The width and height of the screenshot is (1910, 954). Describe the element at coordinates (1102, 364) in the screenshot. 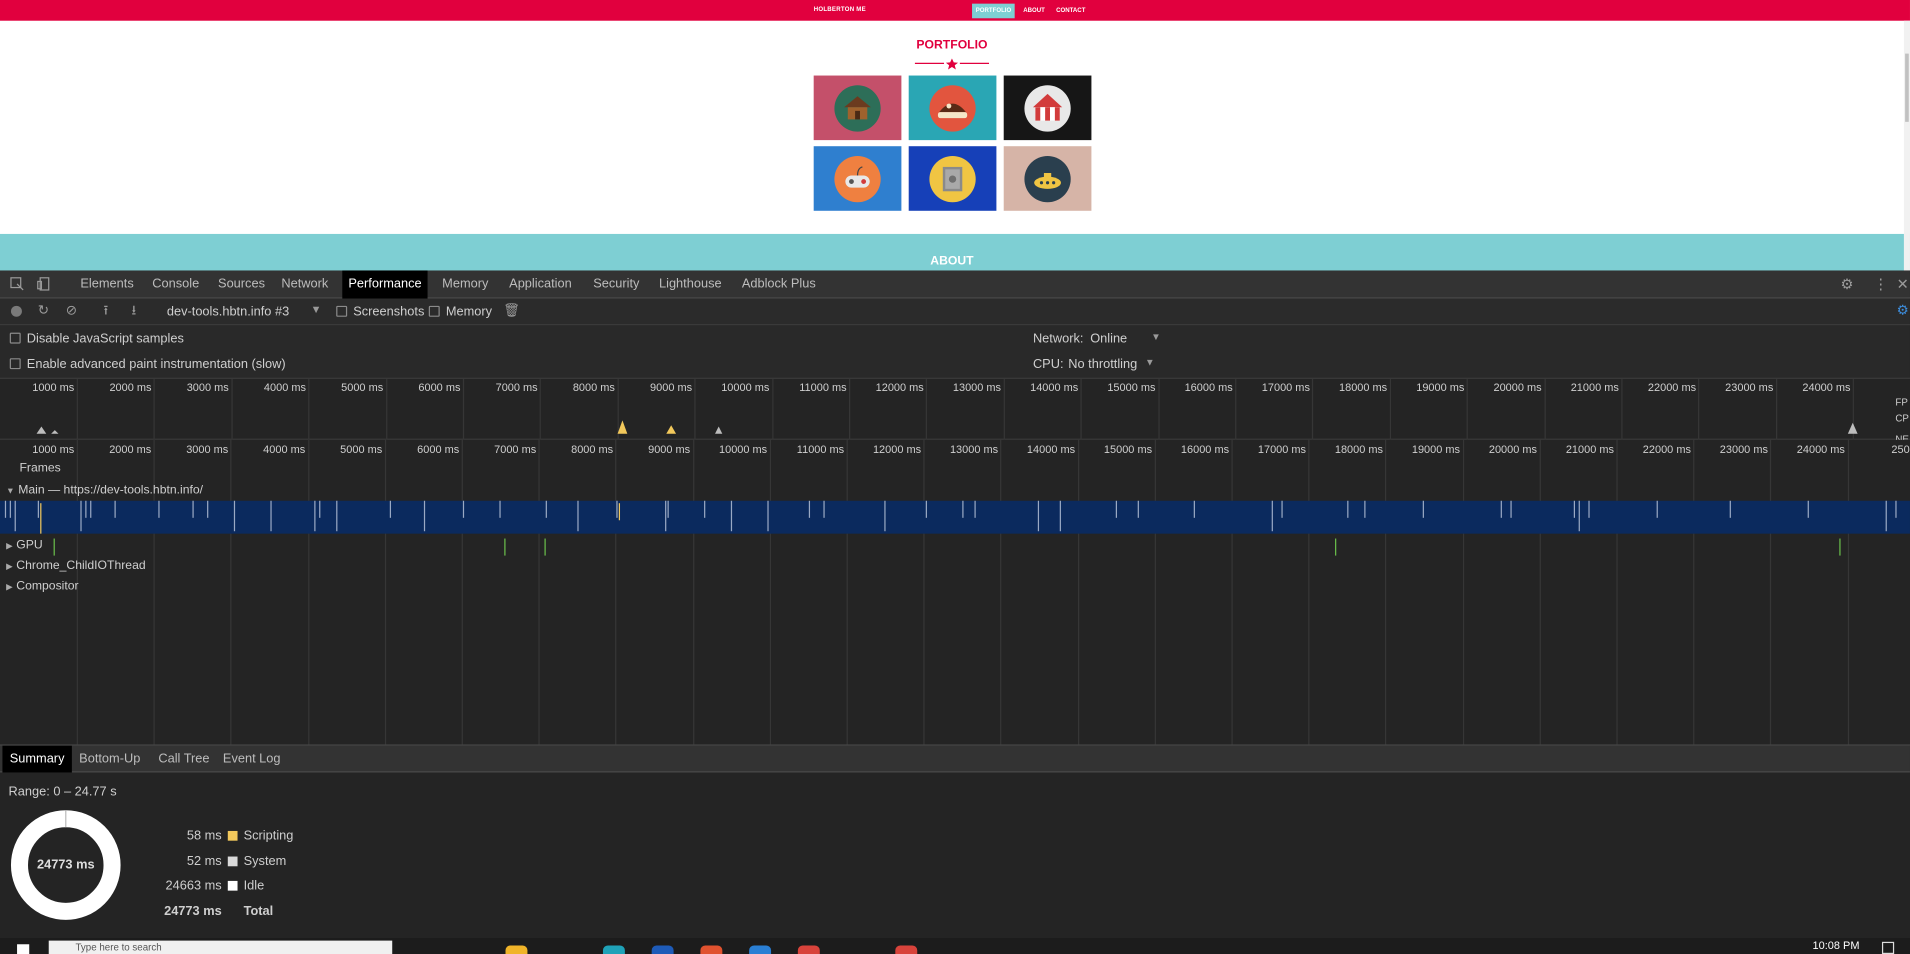

I see `cpu-throttle-select: No throttling` at that location.